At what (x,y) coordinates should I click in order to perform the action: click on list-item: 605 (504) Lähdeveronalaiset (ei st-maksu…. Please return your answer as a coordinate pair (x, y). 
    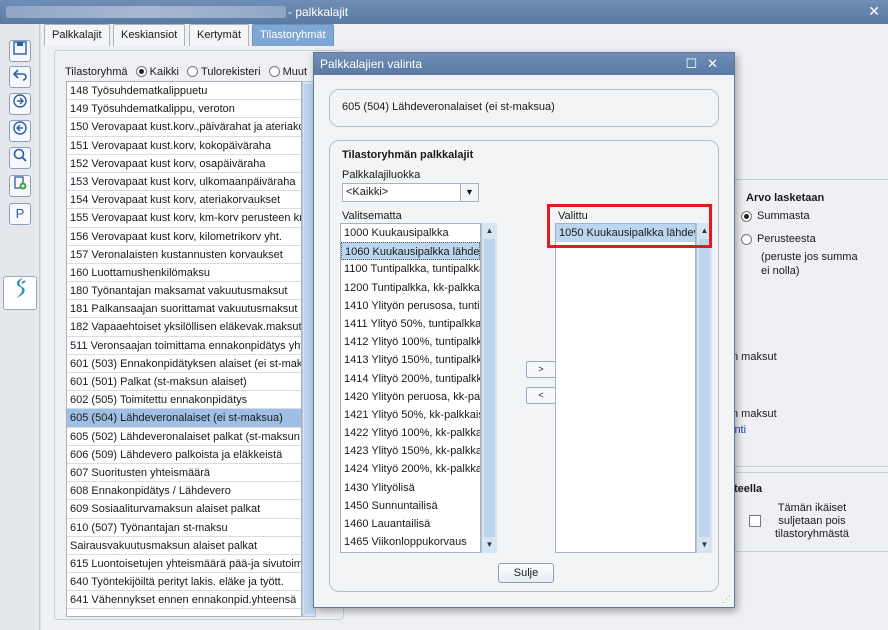
    Looking at the image, I should click on (184, 418).